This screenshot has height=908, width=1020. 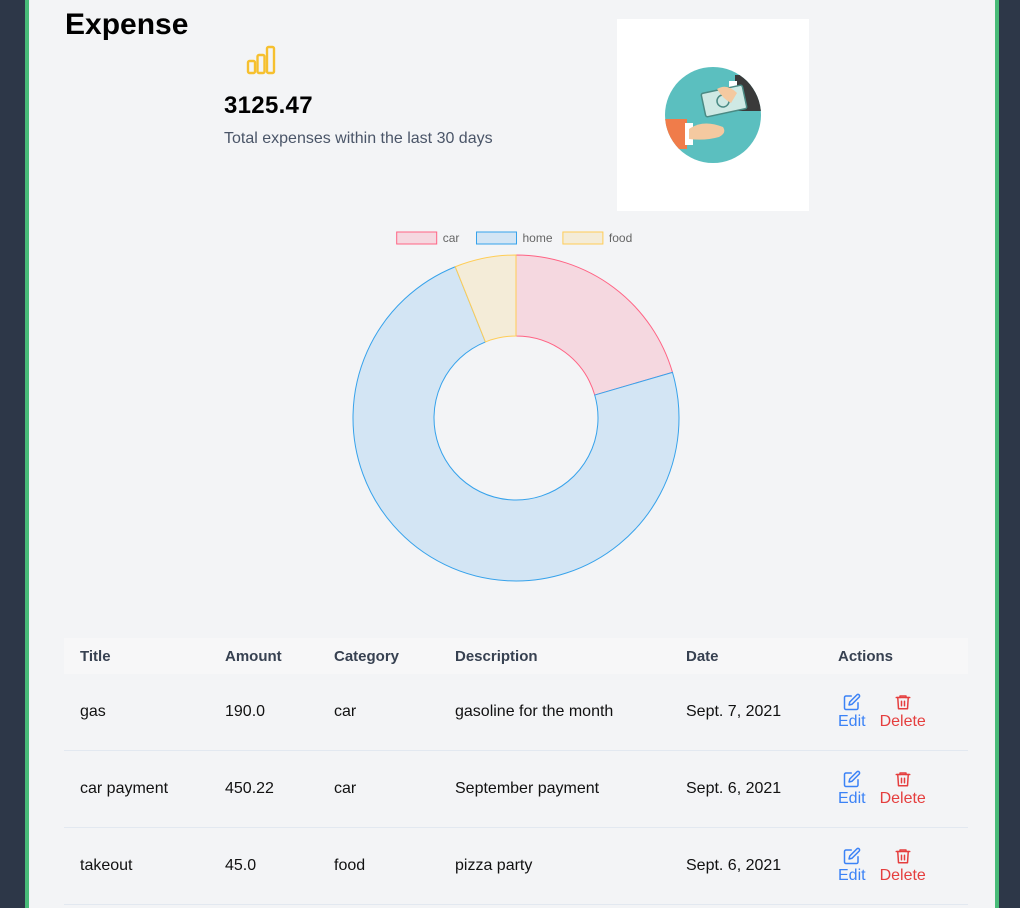 I want to click on page-title: Expense, so click(x=127, y=24).